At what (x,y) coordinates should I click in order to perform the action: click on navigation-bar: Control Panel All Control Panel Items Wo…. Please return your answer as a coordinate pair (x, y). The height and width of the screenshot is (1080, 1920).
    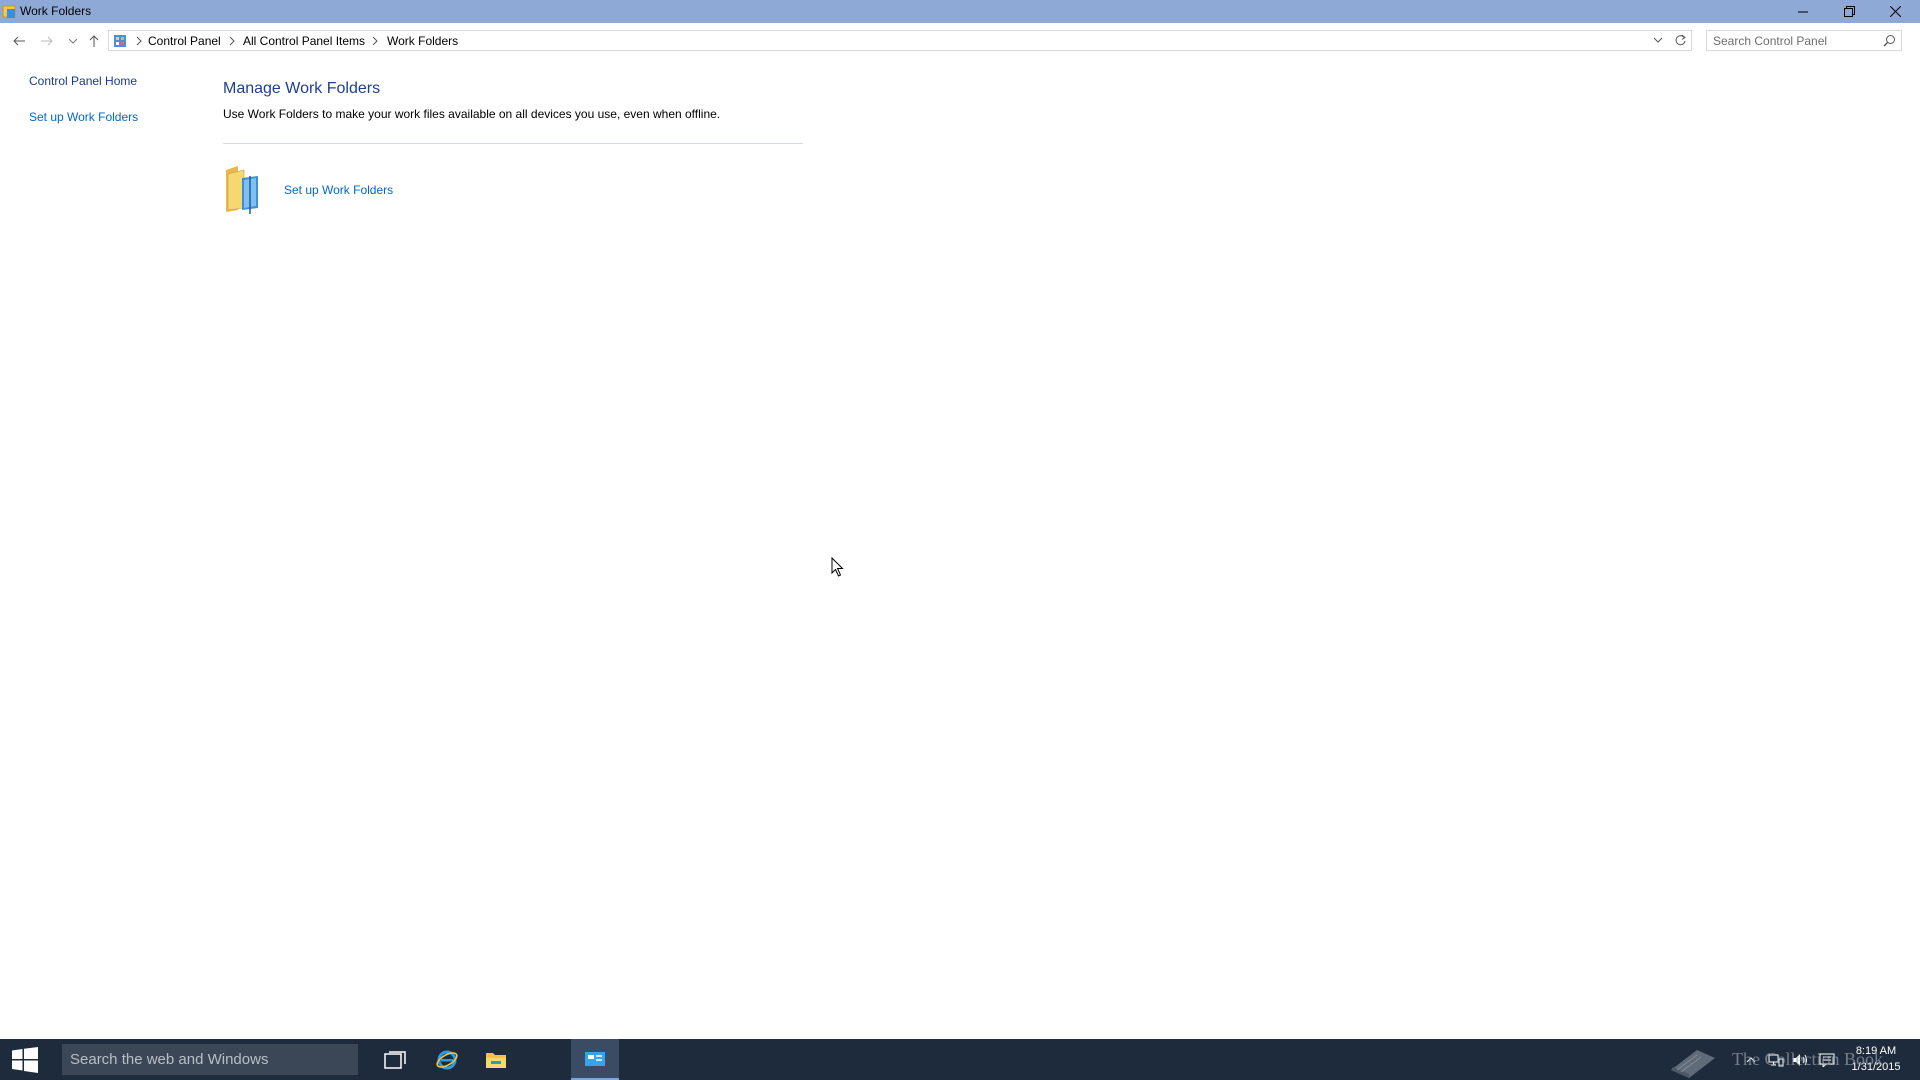
    Looking at the image, I should click on (960, 41).